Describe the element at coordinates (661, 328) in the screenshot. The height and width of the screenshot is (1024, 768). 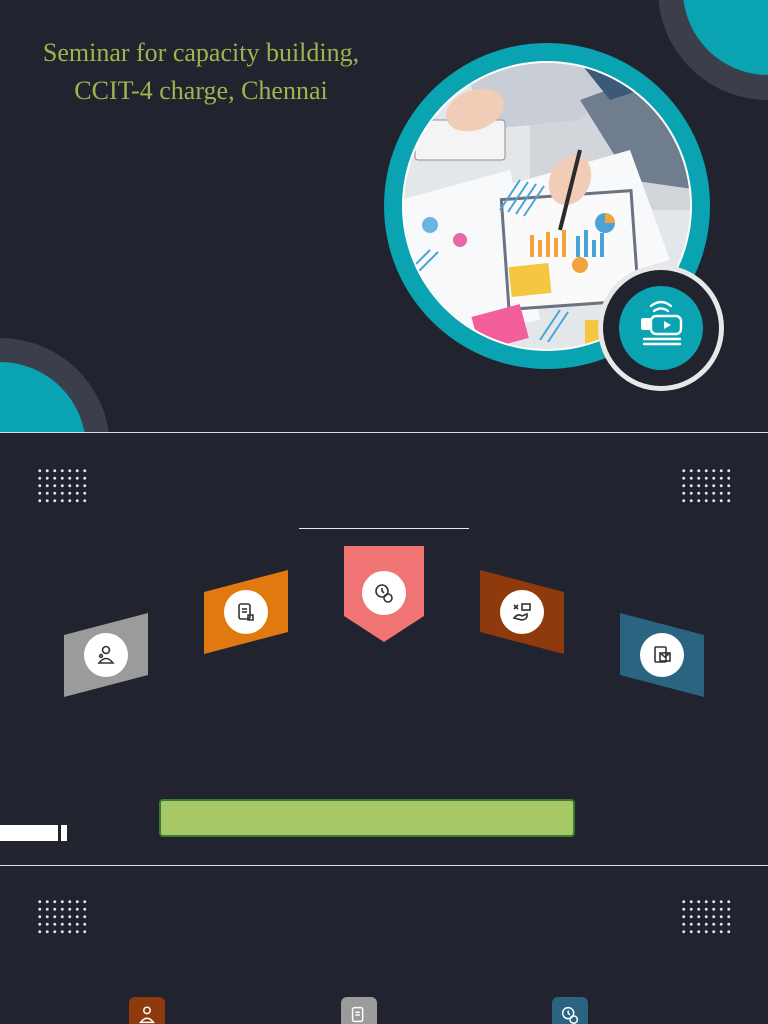
I see `video-conference-icon` at that location.